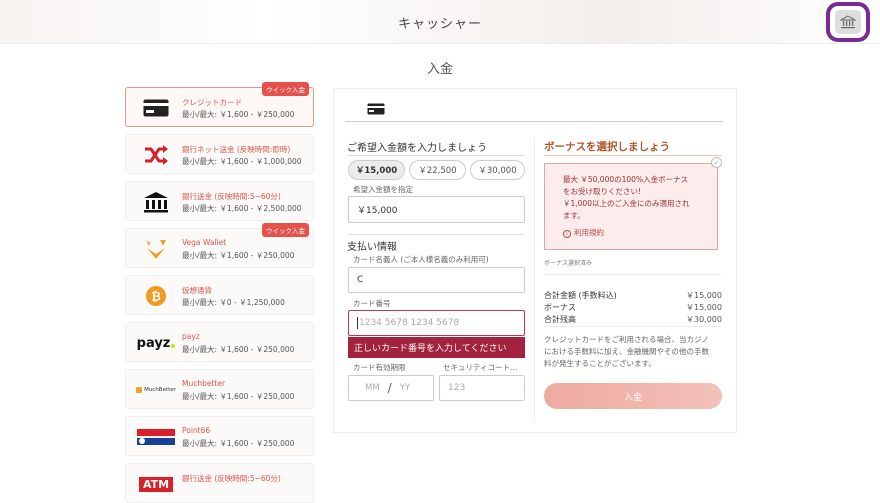 The height and width of the screenshot is (503, 880). I want to click on payment-heading: 支払い情報, so click(372, 247).